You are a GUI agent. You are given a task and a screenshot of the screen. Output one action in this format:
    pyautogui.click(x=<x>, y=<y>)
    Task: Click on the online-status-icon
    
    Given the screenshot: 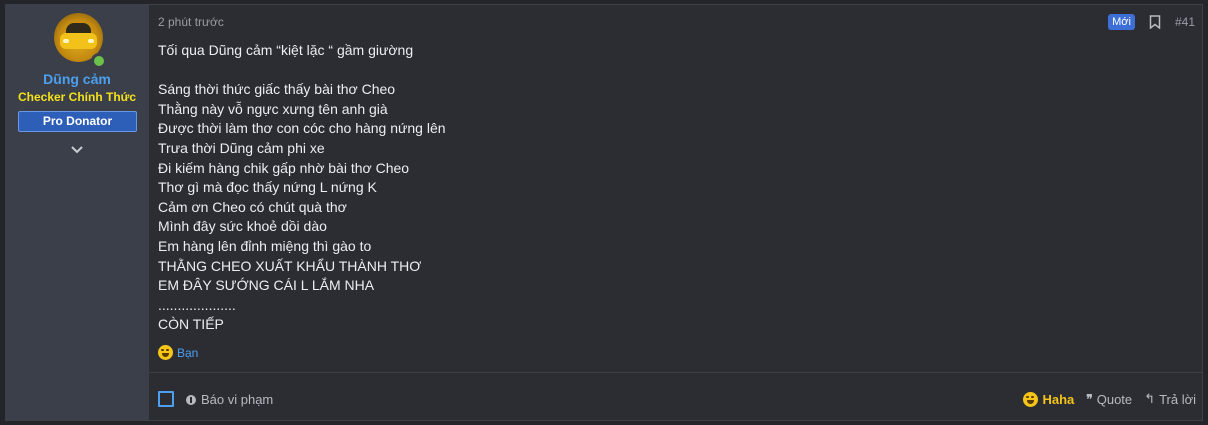 What is the action you would take?
    pyautogui.click(x=99, y=61)
    